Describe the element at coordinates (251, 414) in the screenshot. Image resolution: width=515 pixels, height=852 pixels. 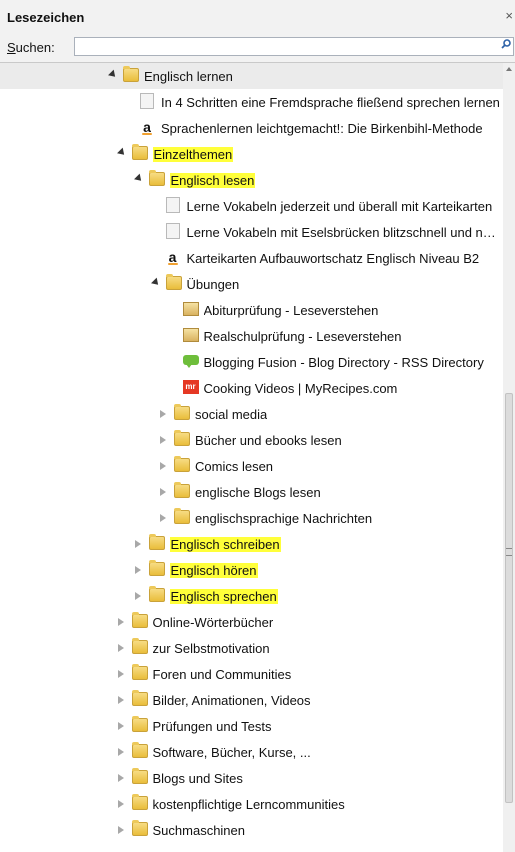
I see `bookmark-folder: social media` at that location.